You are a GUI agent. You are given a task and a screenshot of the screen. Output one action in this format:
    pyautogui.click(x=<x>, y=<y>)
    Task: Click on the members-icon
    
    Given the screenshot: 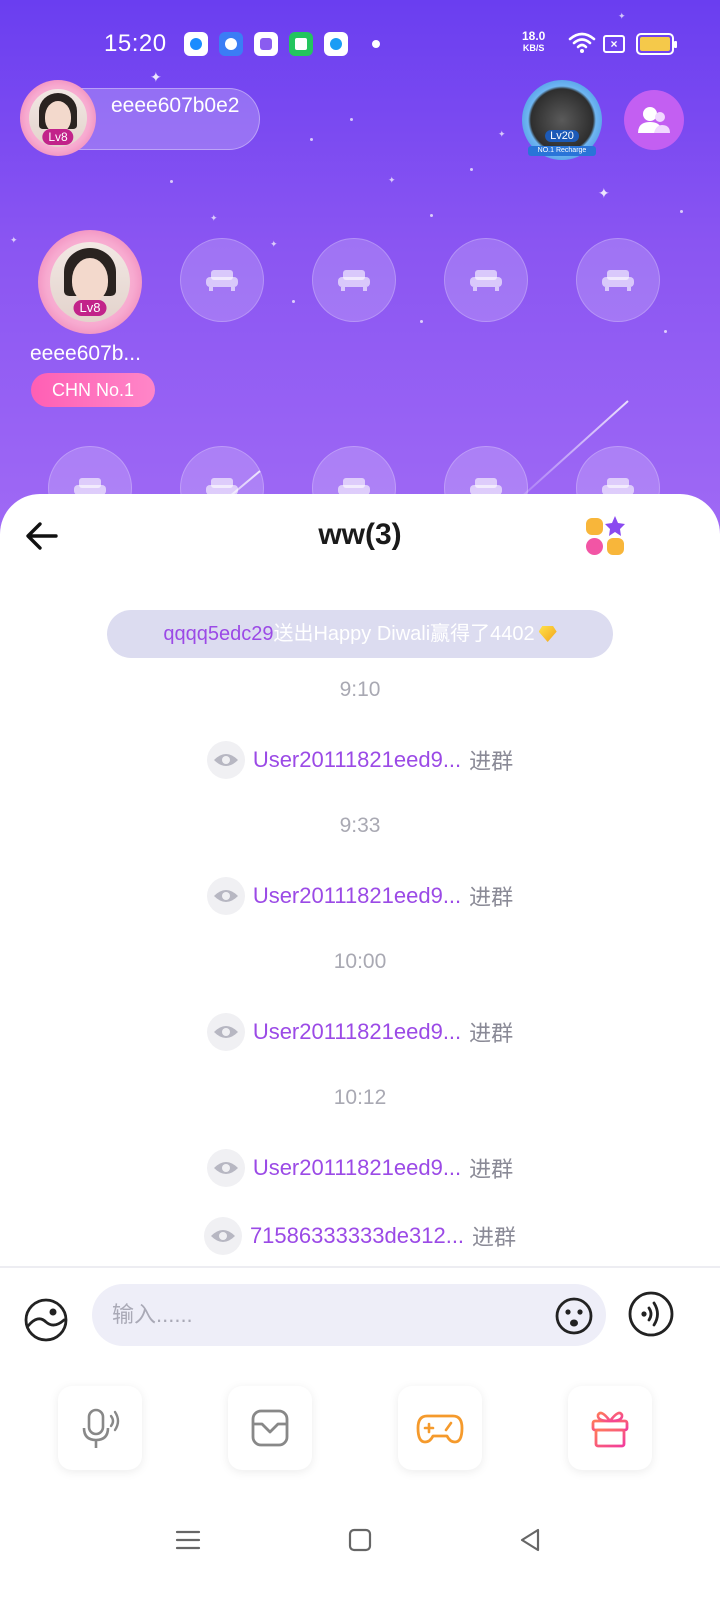 What is the action you would take?
    pyautogui.click(x=654, y=120)
    